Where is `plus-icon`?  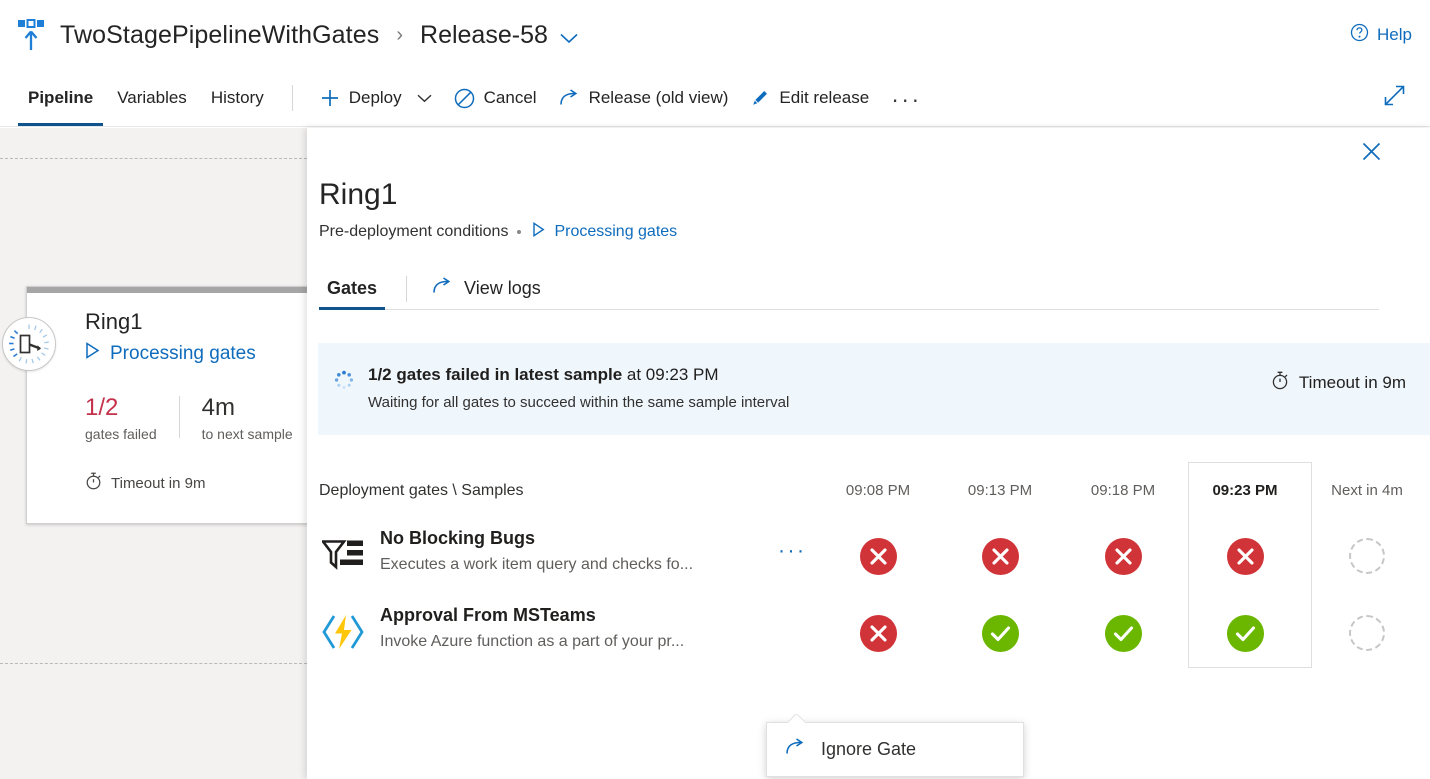
plus-icon is located at coordinates (330, 98).